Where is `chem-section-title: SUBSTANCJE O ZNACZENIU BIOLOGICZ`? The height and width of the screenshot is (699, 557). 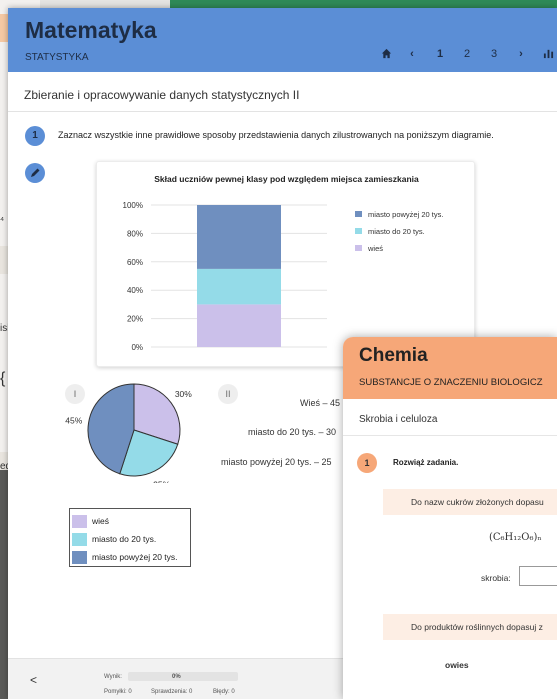 chem-section-title: SUBSTANCJE O ZNACZENIU BIOLOGICZ is located at coordinates (451, 382).